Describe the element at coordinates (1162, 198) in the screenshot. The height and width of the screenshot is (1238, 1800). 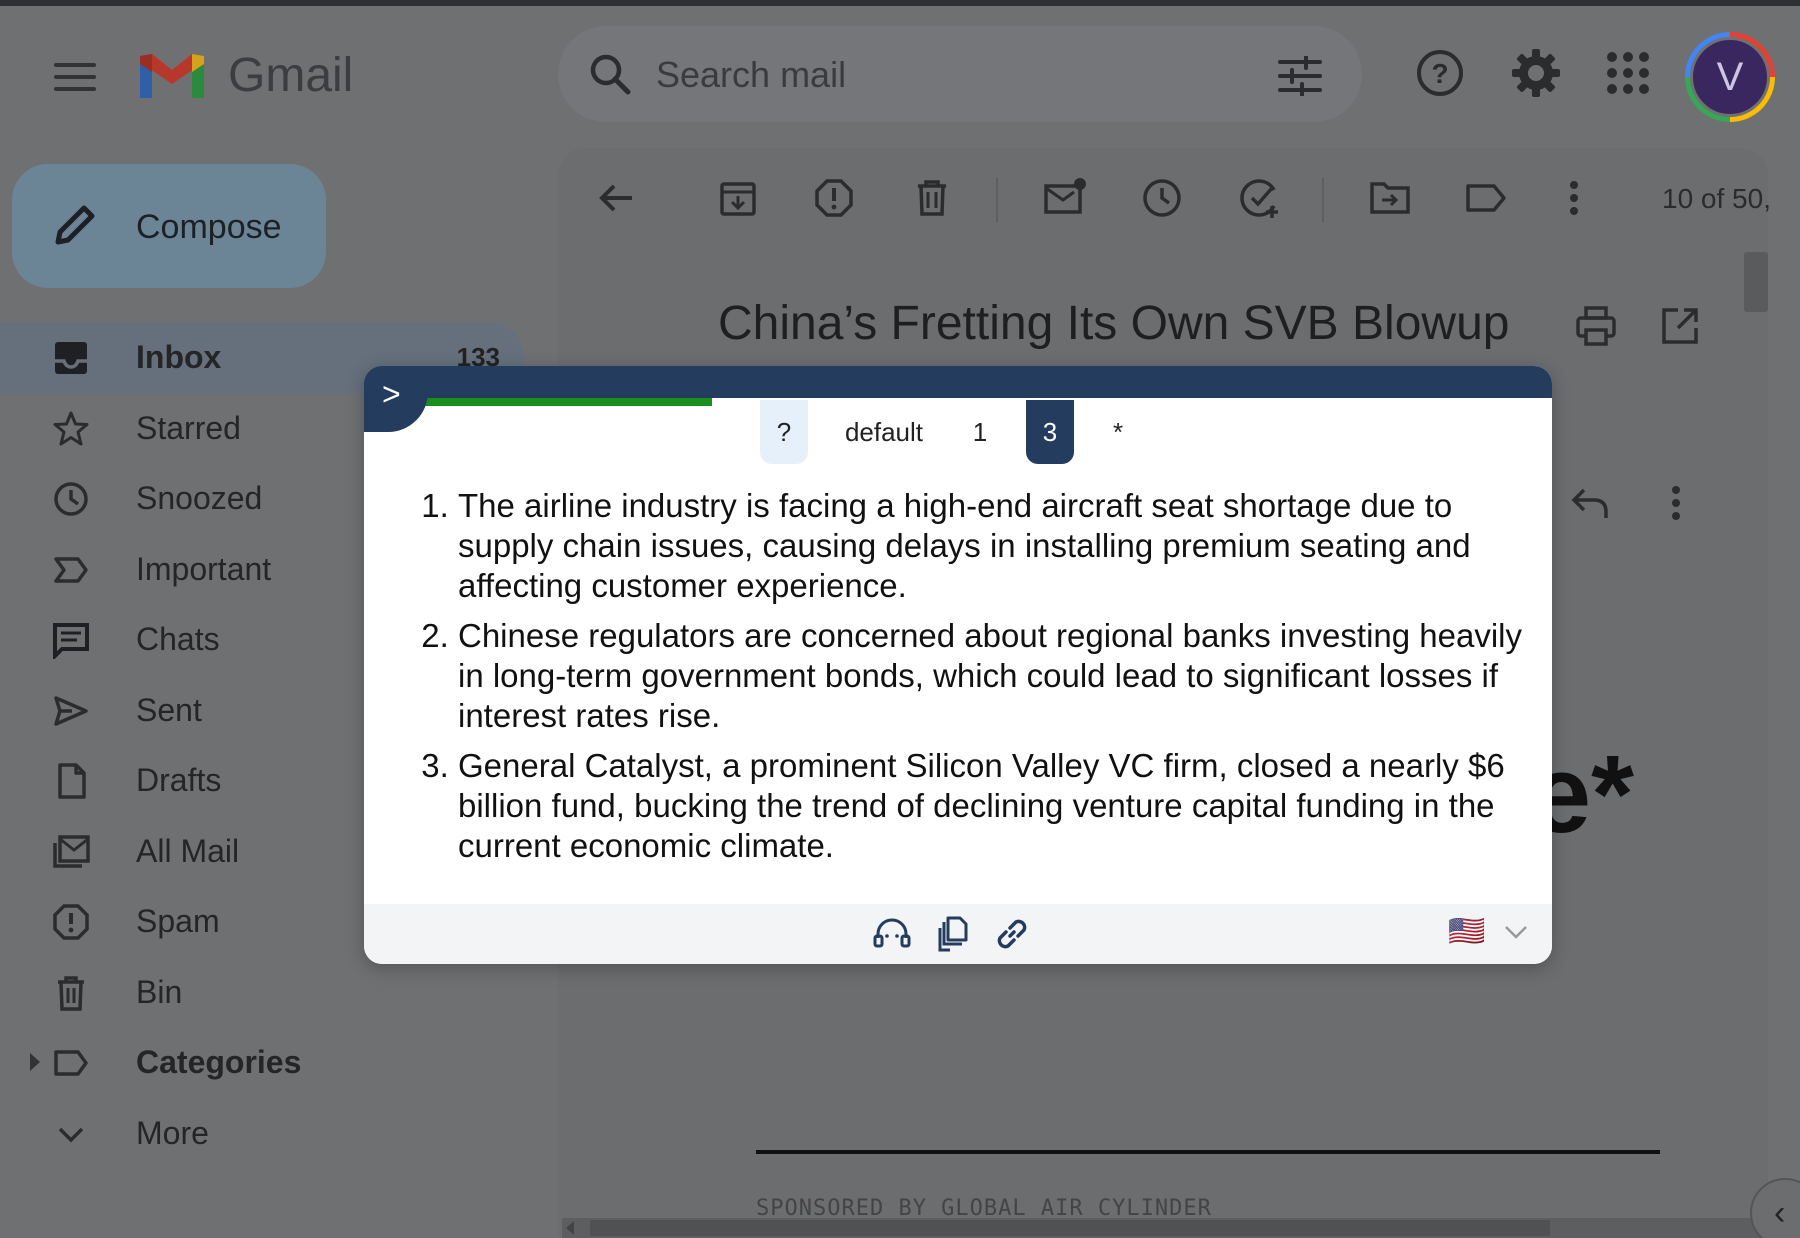
I see `snooze-icon` at that location.